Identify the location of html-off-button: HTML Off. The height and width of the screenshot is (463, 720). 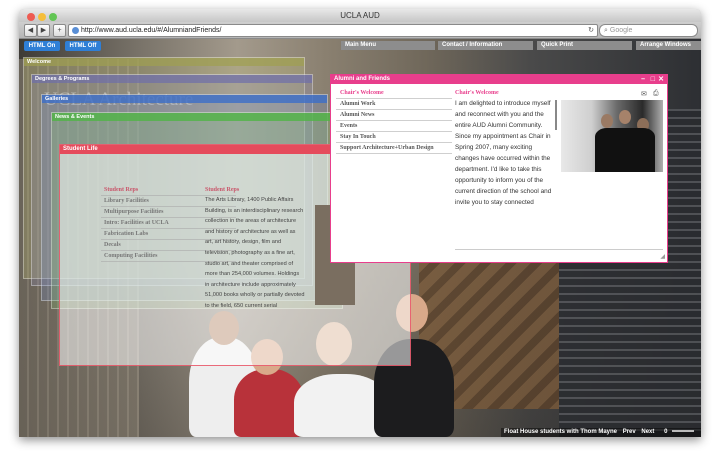
(83, 46).